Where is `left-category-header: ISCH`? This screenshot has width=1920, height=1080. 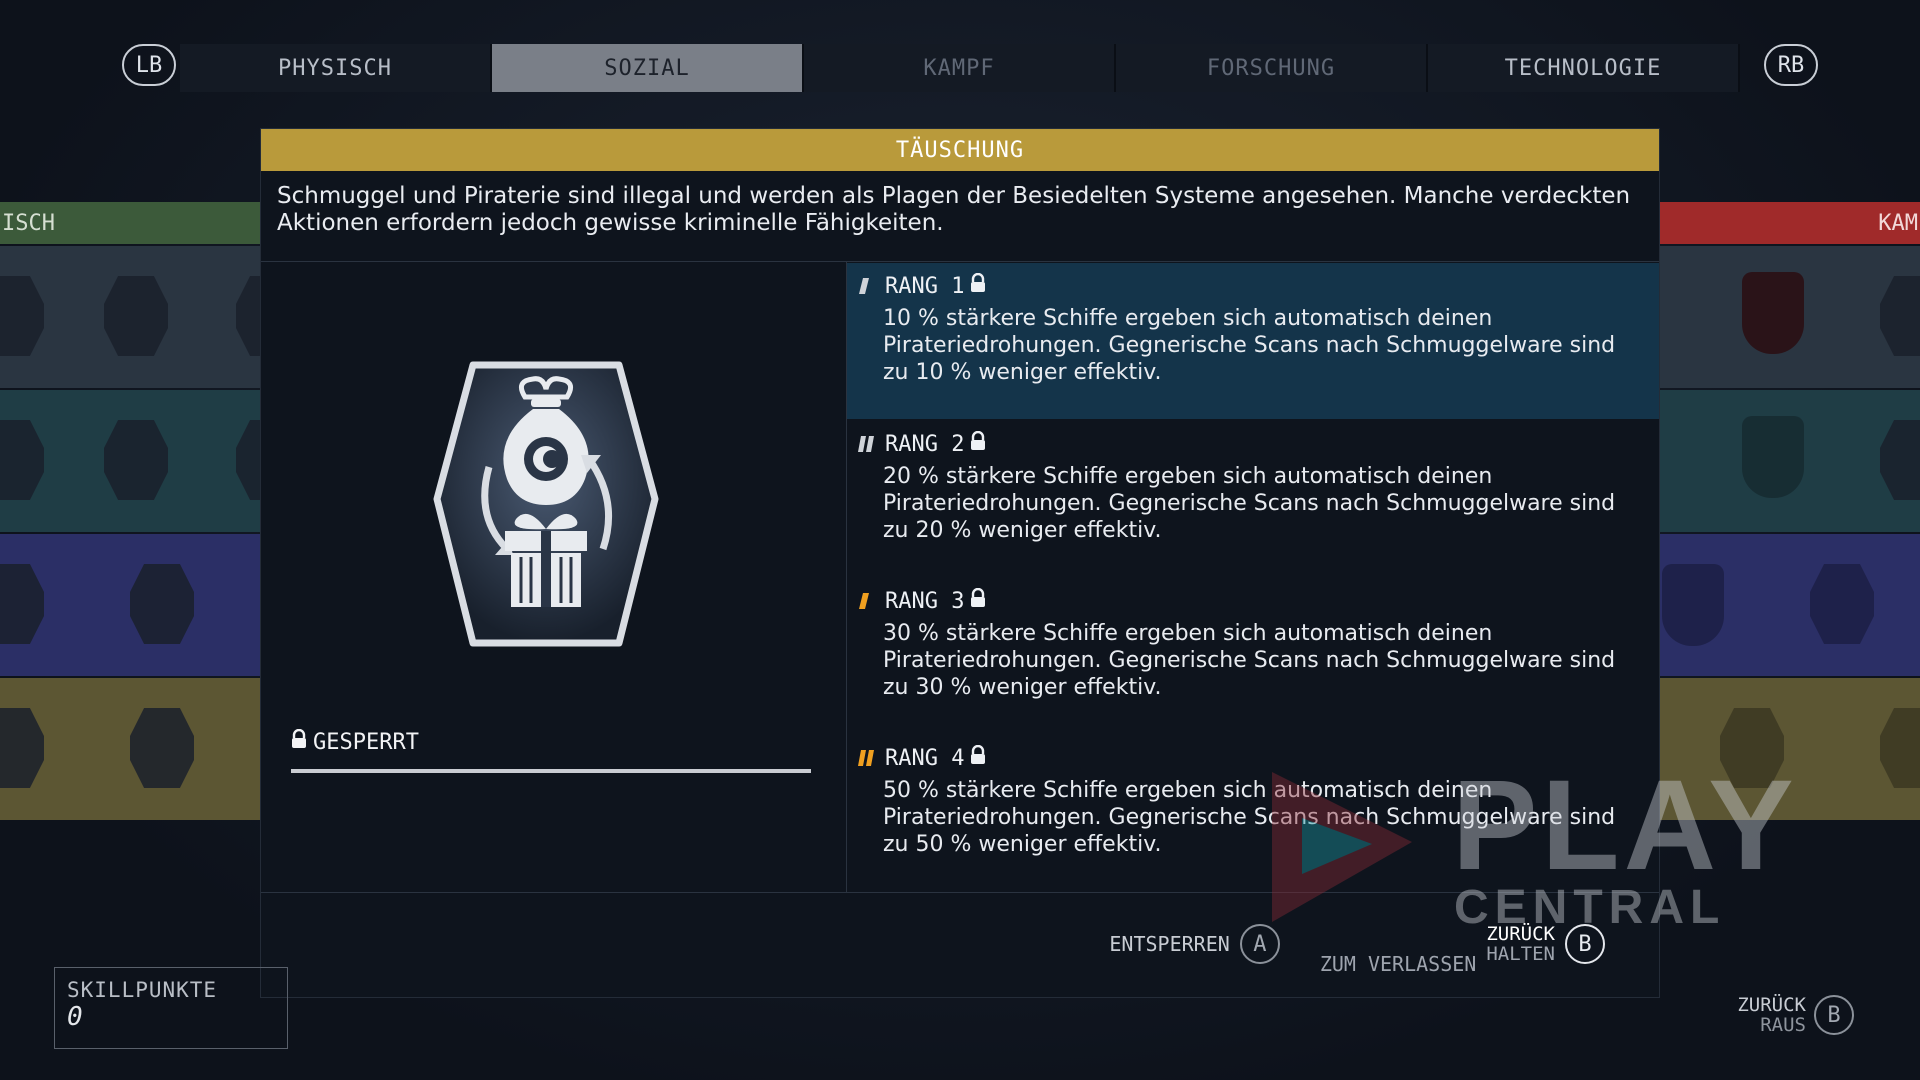
left-category-header: ISCH is located at coordinates (132, 223).